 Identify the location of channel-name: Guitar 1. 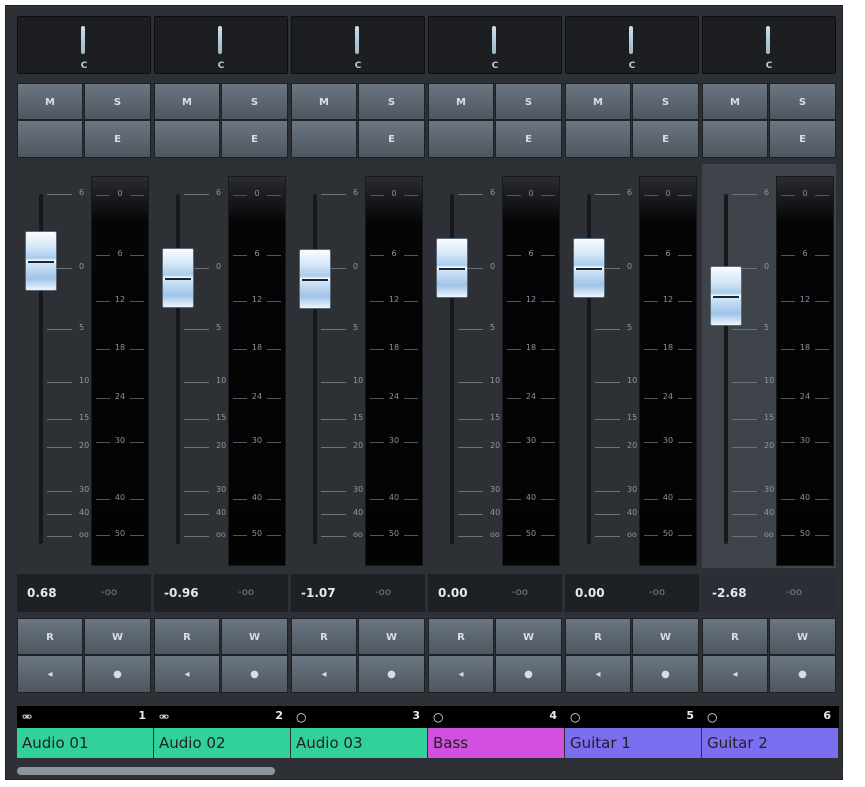
(633, 743).